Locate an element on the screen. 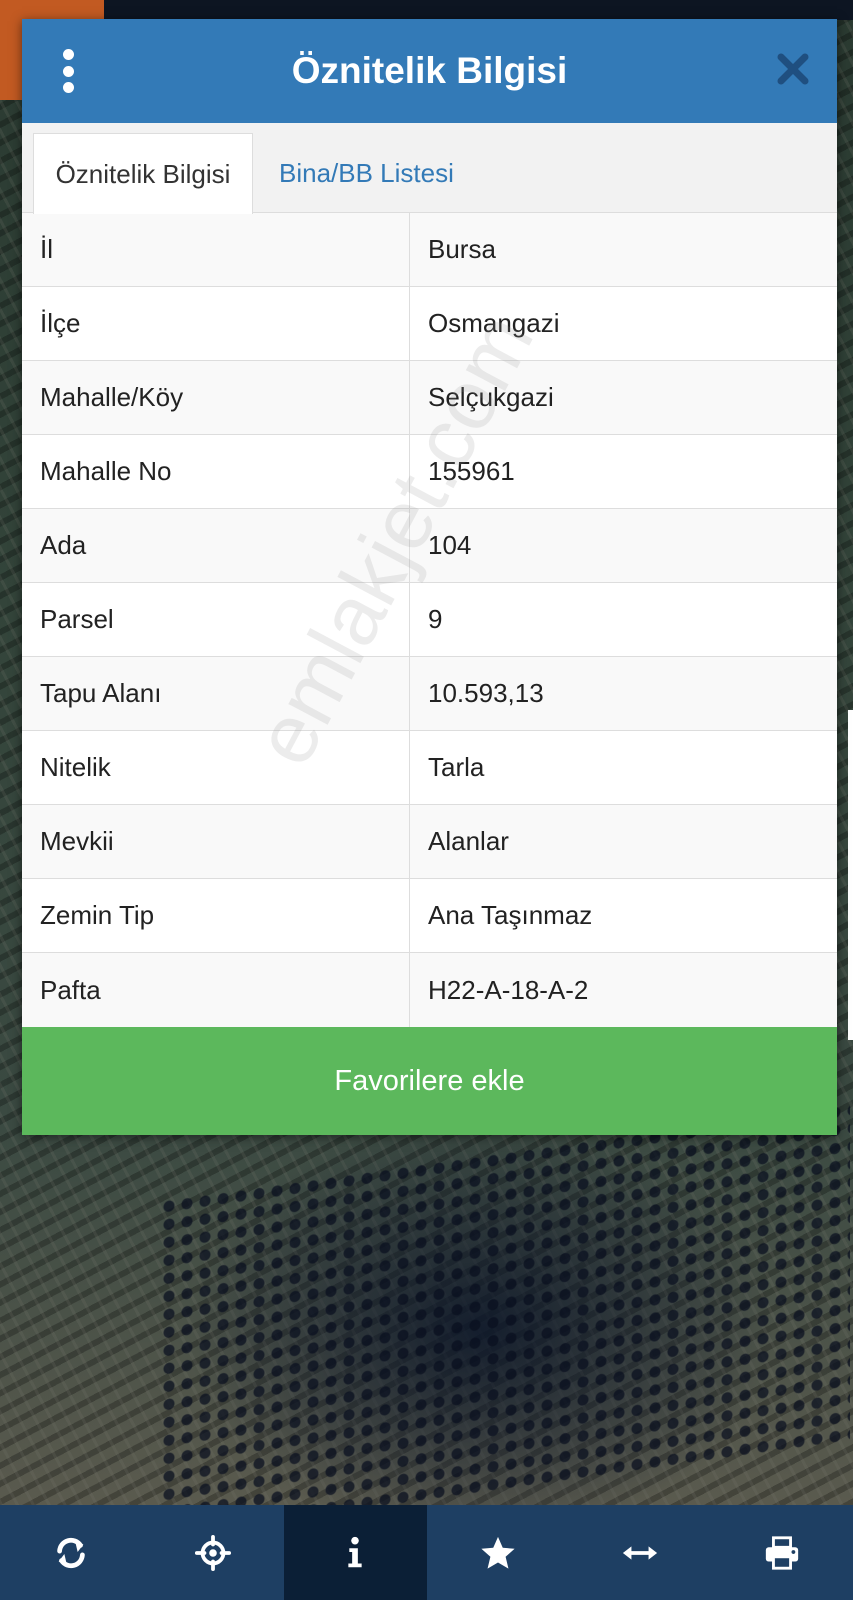 Image resolution: width=853 pixels, height=1600 pixels. attribute-label: Mevkii is located at coordinates (216, 841).